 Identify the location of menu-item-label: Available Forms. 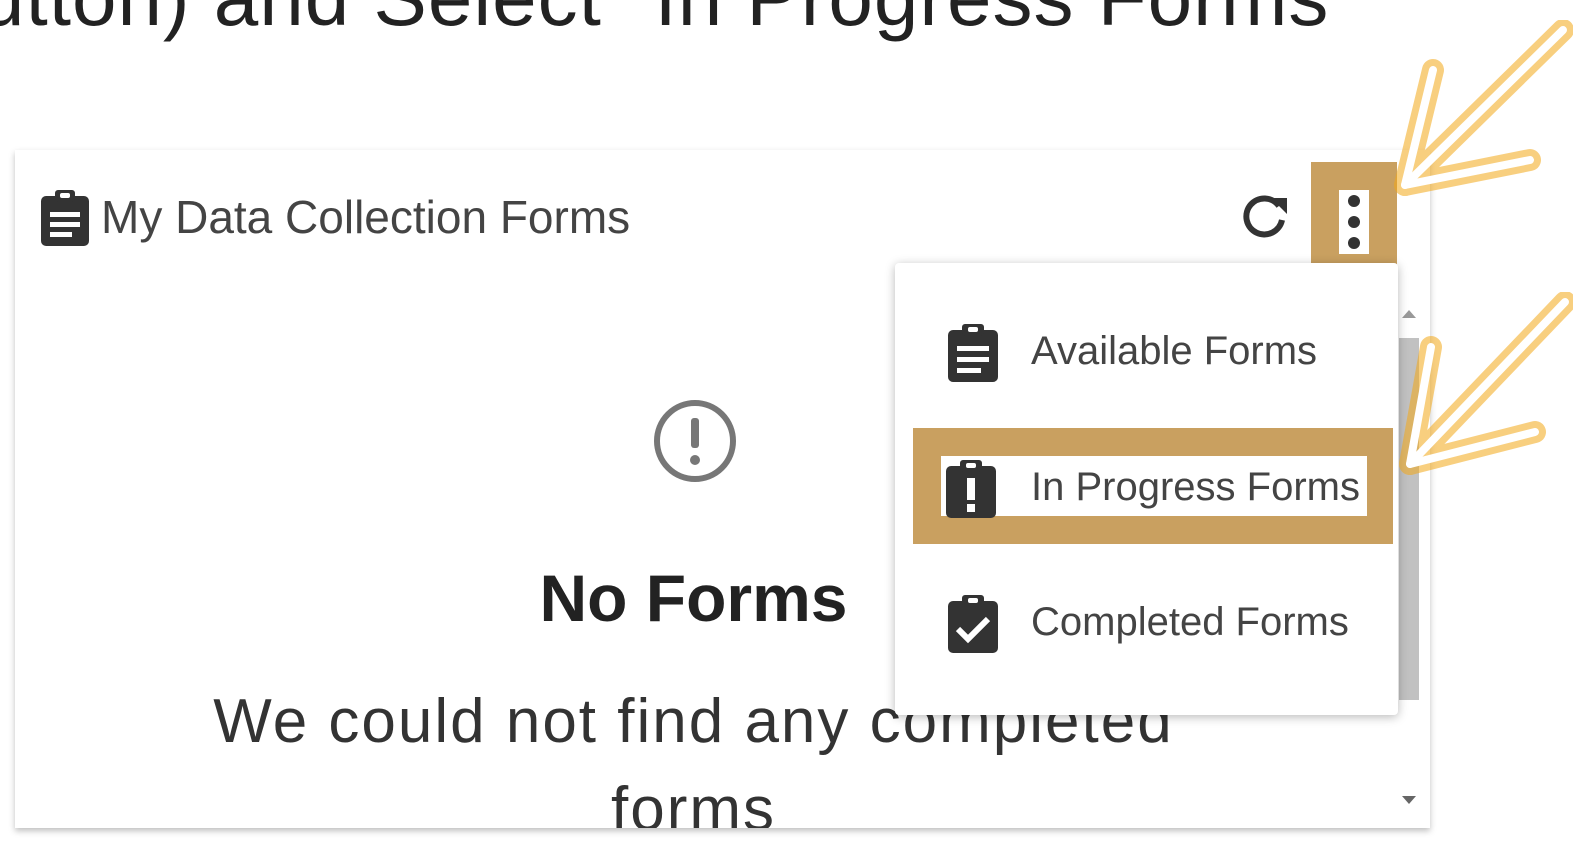
(1174, 351).